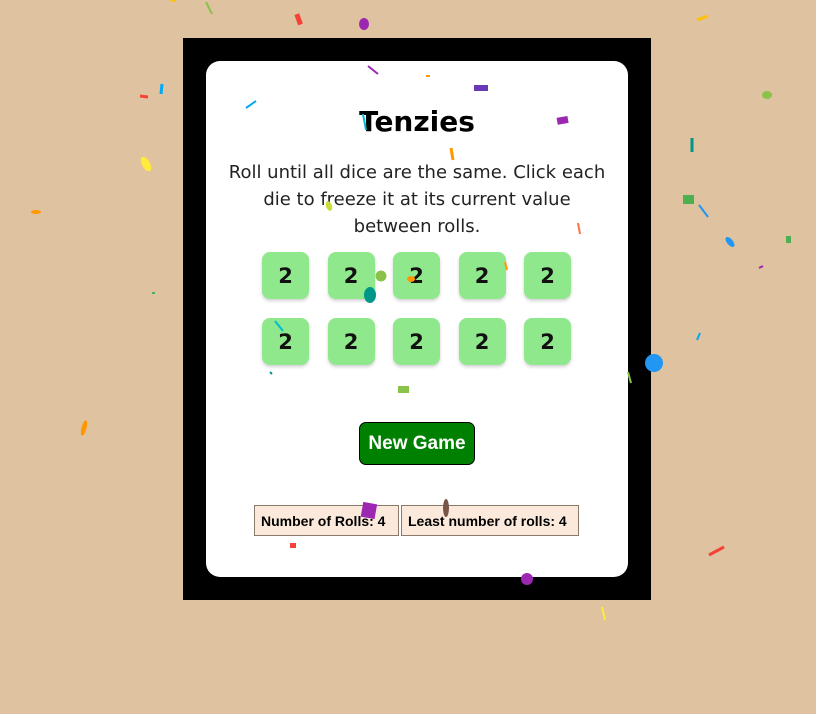  I want to click on least-rolls-count: Least number of rolls: 4, so click(490, 520).